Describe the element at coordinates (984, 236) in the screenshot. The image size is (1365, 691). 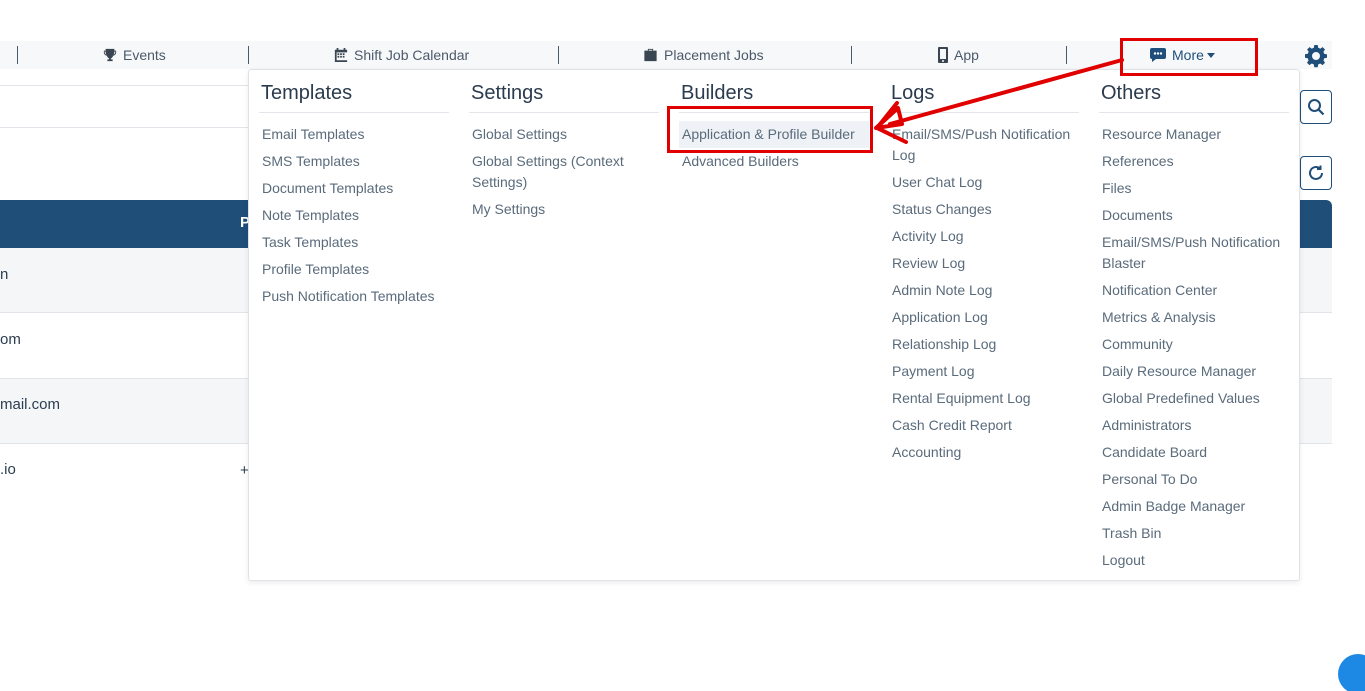
I see `menu-item: Activity Log` at that location.